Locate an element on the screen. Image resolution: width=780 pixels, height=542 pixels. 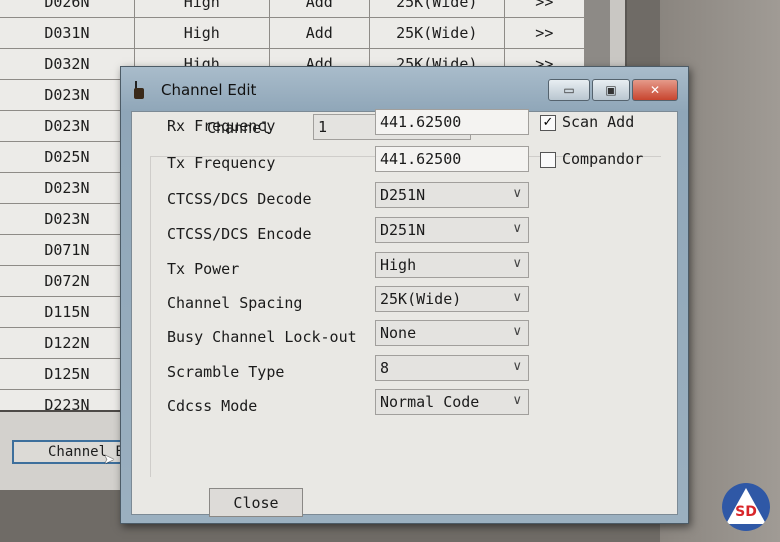
scramble-type-select: 8 ∨ is located at coordinates (452, 368).